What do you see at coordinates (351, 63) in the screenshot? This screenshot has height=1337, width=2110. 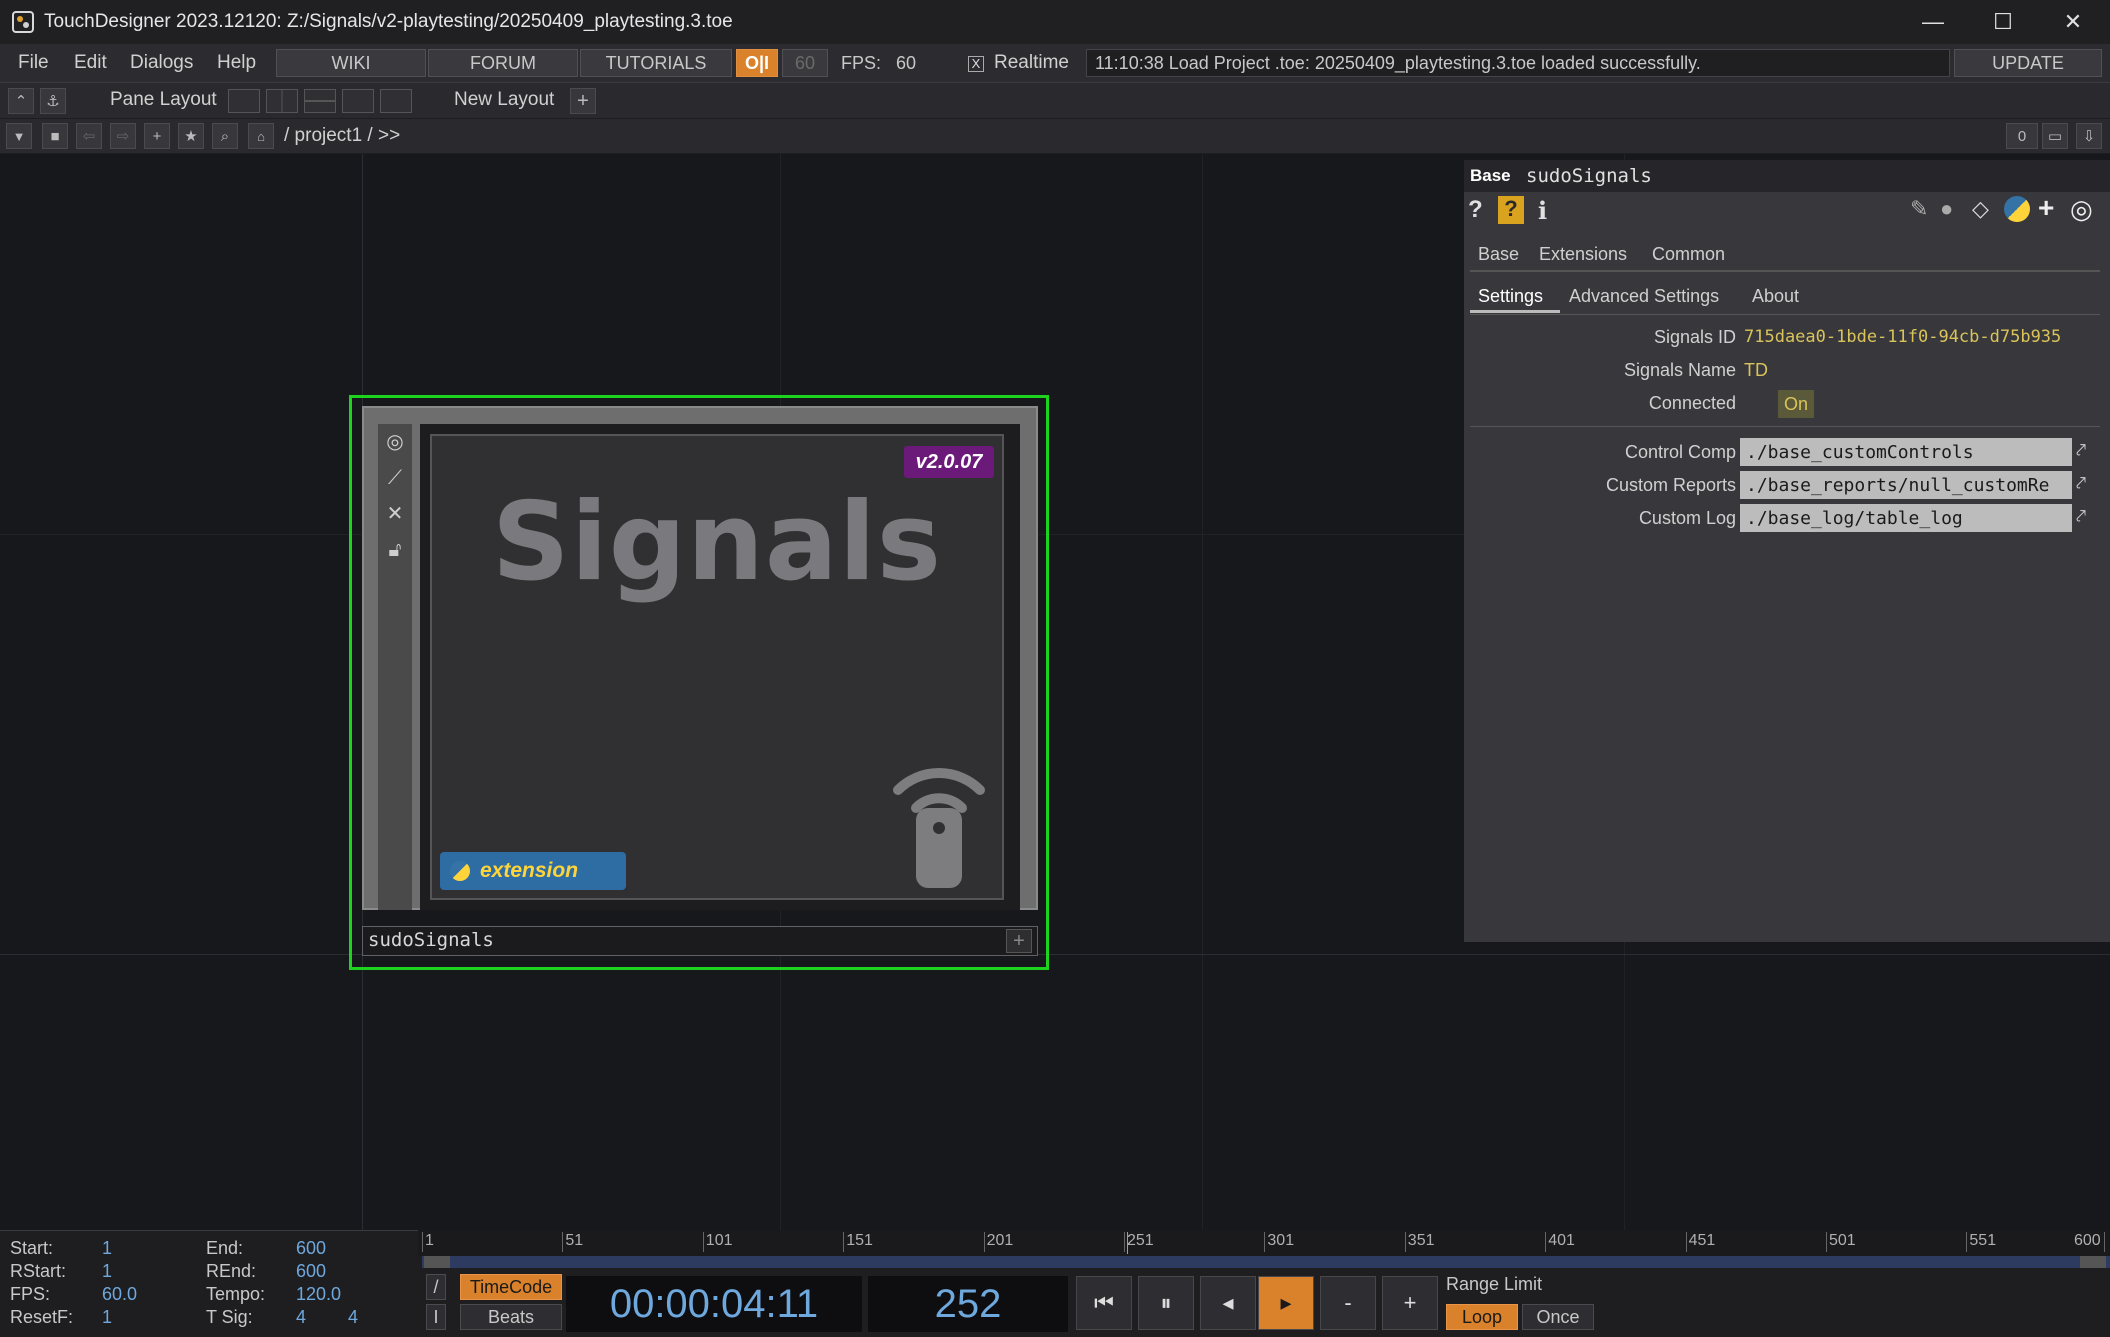 I see `wiki-button: WIKI` at bounding box center [351, 63].